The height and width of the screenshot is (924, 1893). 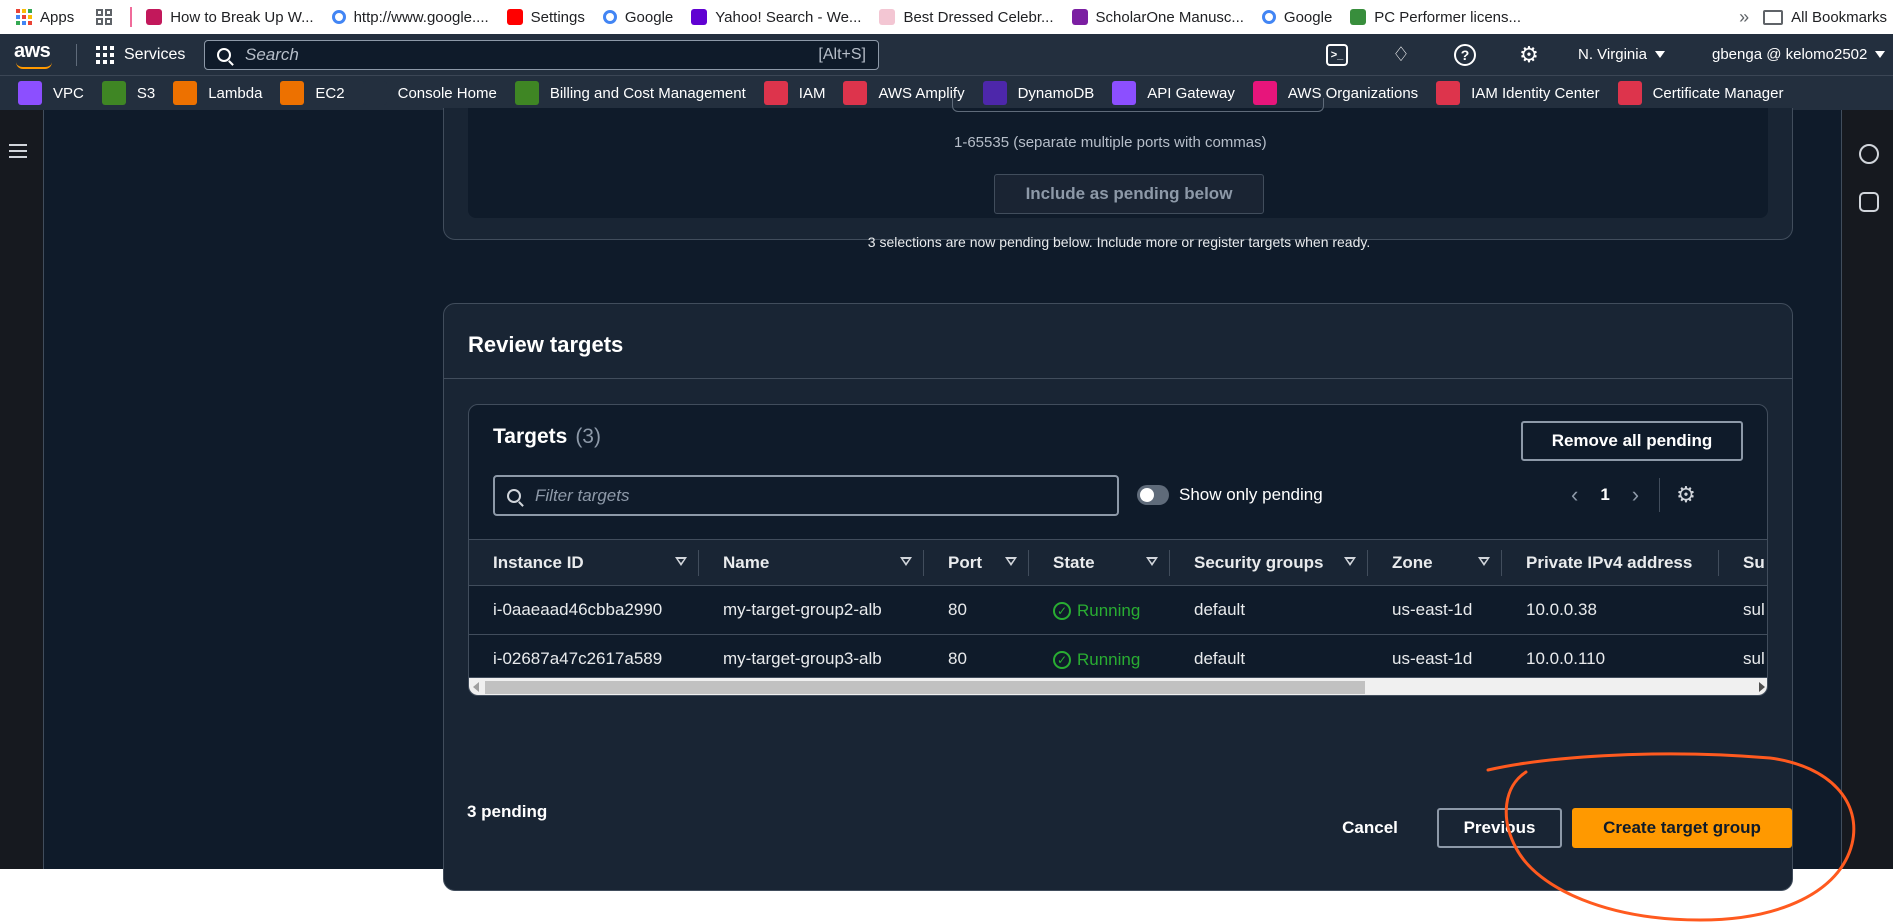 I want to click on tab-groups-icon, so click(x=104, y=17).